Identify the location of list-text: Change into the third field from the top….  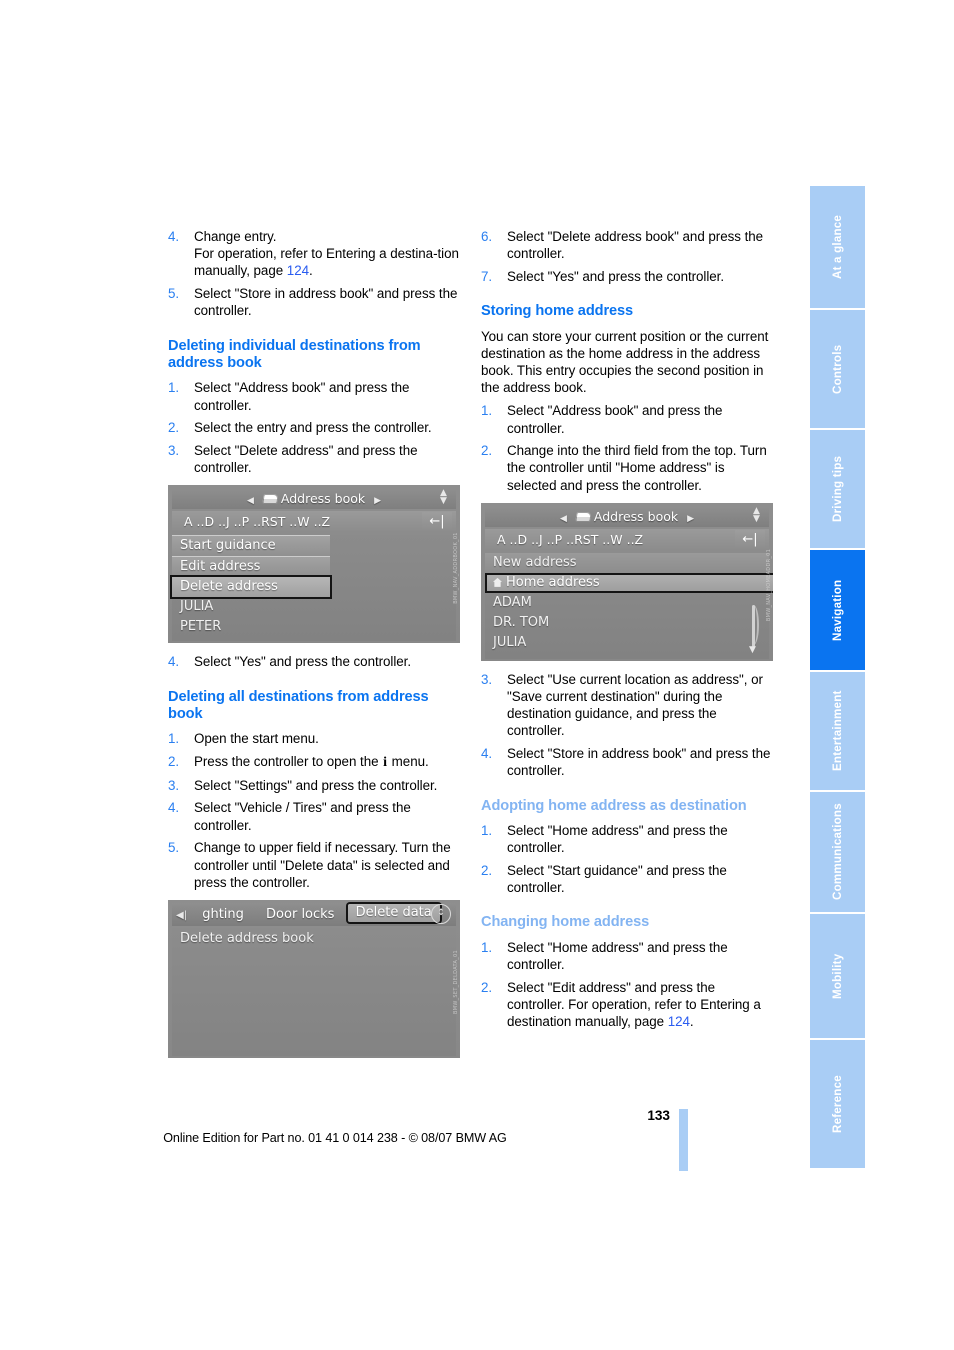
(637, 468).